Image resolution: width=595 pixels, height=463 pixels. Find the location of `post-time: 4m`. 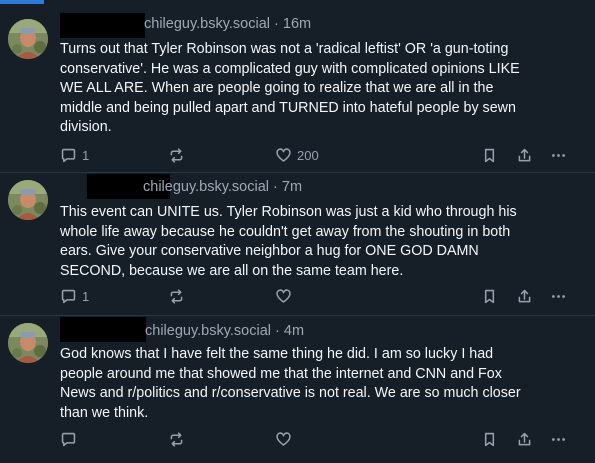

post-time: 4m is located at coordinates (294, 331).